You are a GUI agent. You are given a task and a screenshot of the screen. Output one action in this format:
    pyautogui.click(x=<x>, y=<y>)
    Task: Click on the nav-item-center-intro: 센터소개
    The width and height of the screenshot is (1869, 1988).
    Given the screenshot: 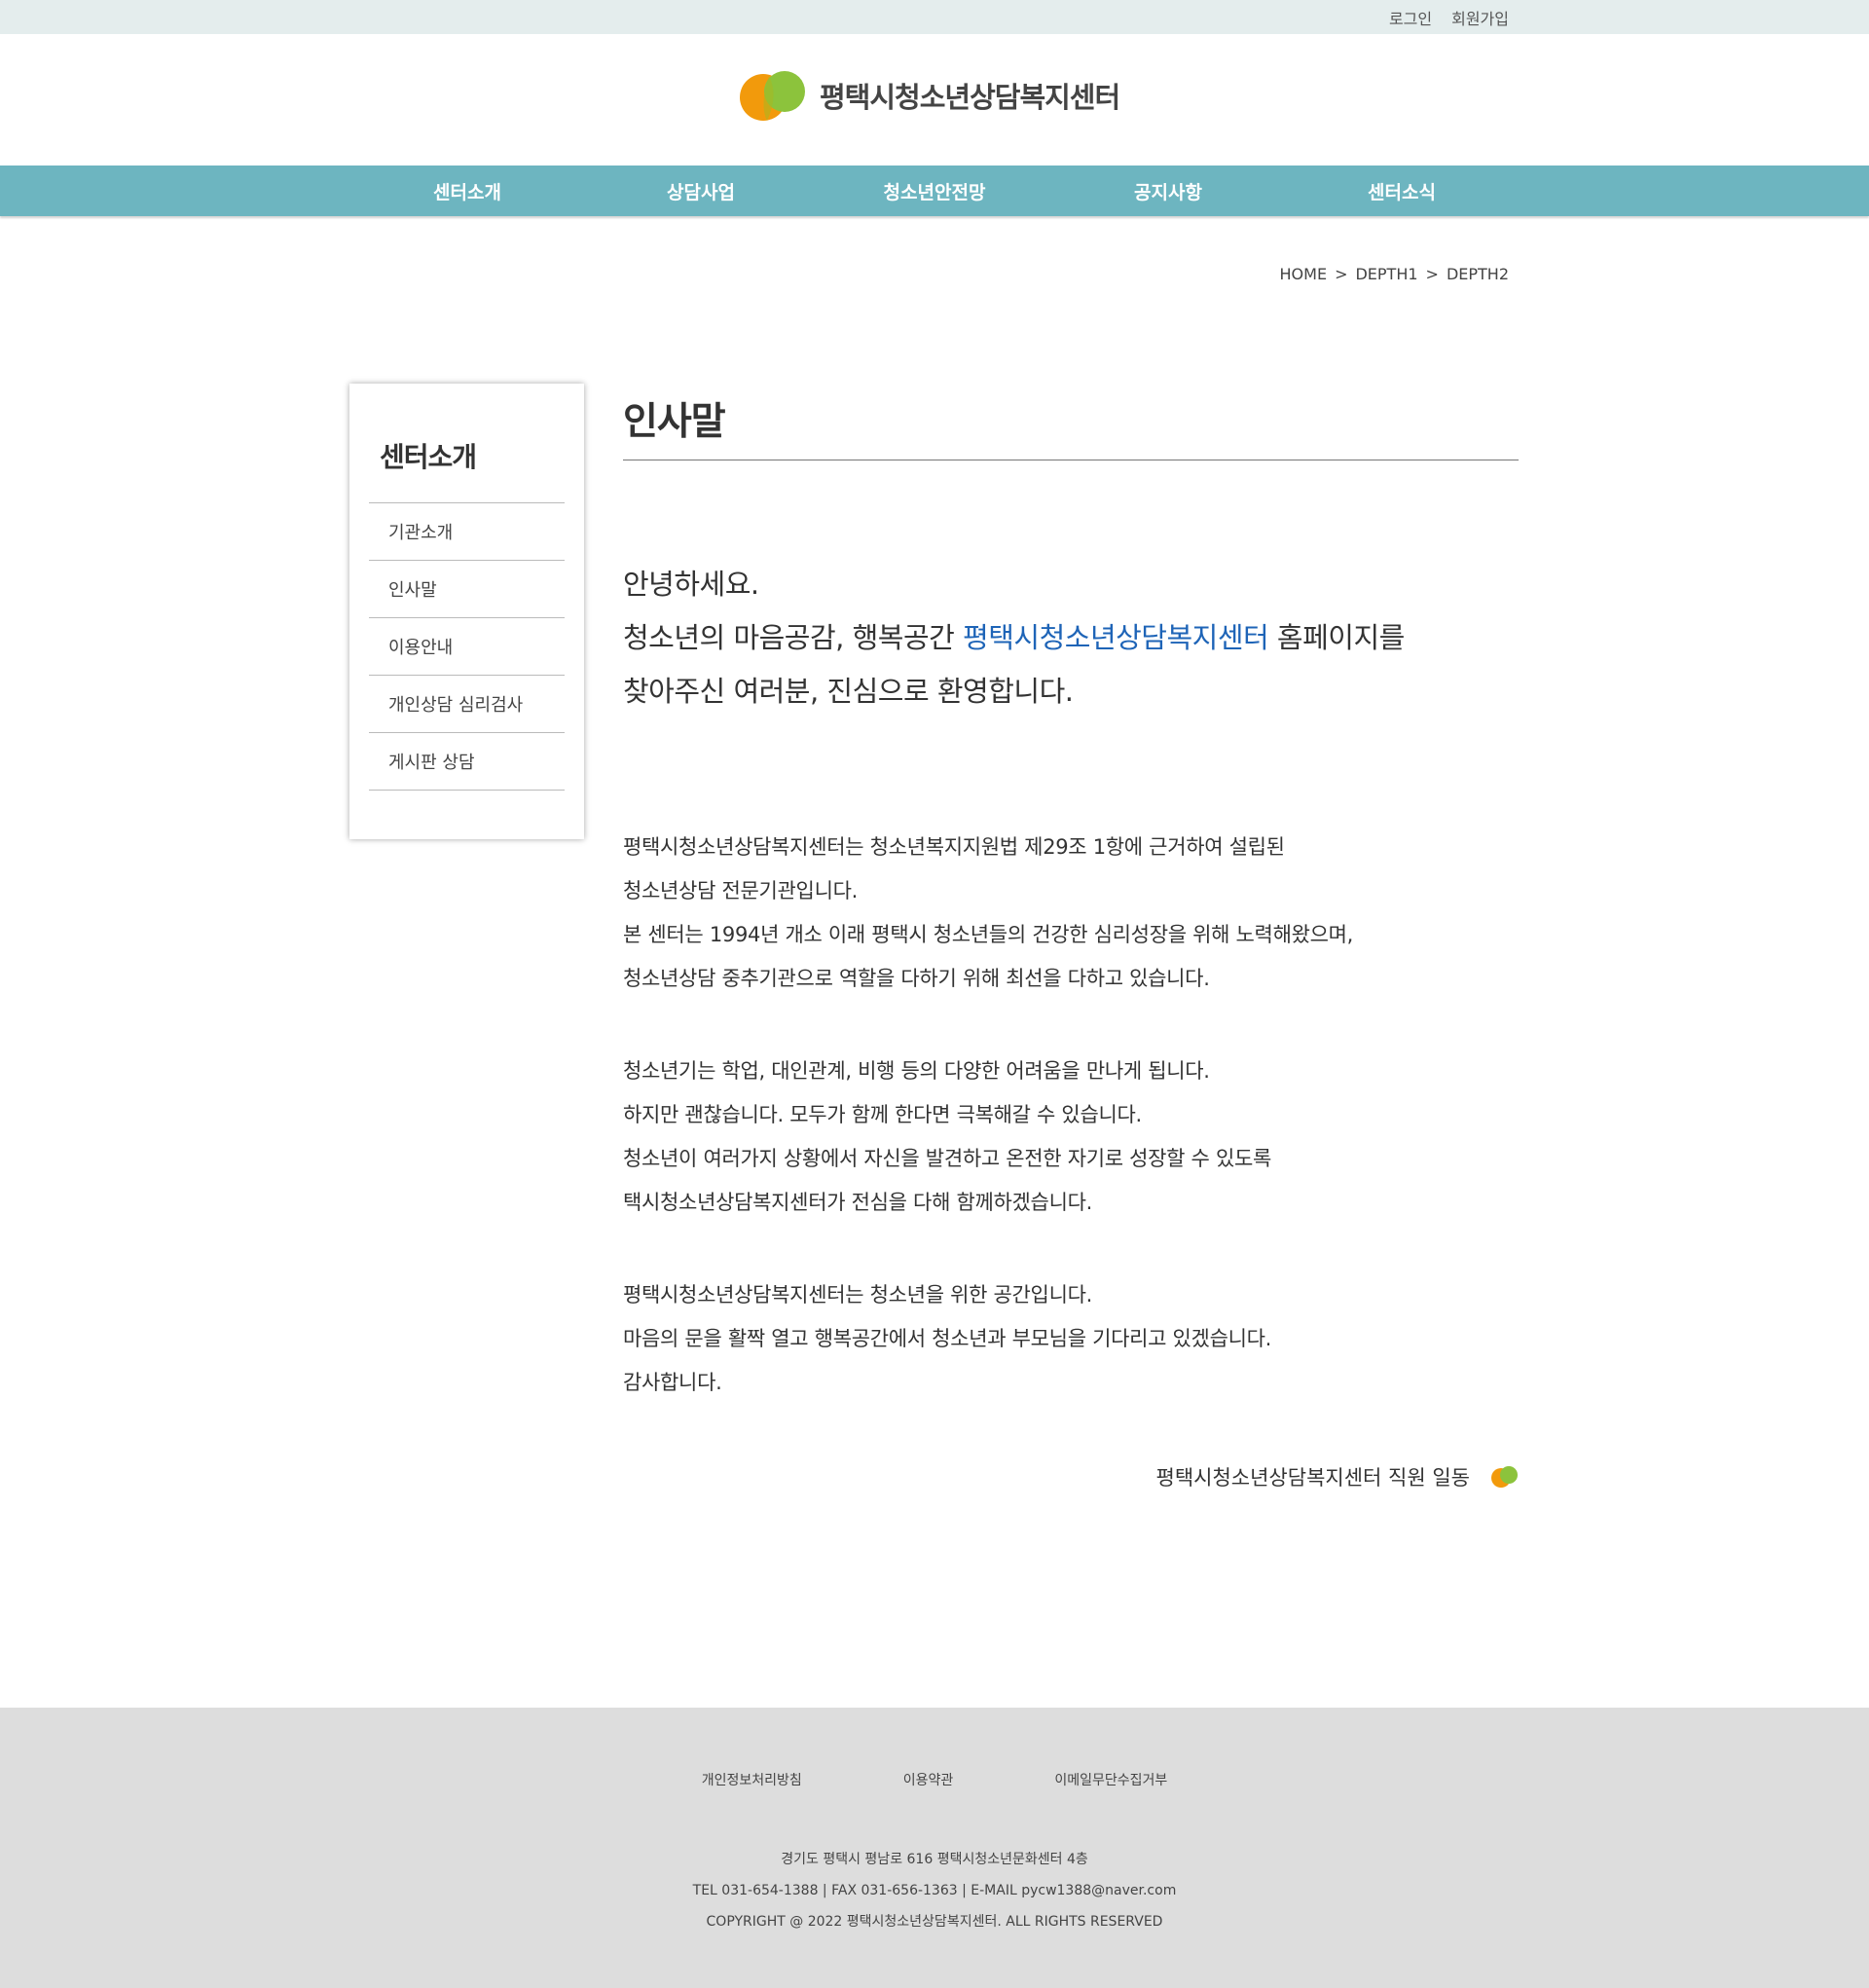 What is the action you would take?
    pyautogui.click(x=467, y=191)
    